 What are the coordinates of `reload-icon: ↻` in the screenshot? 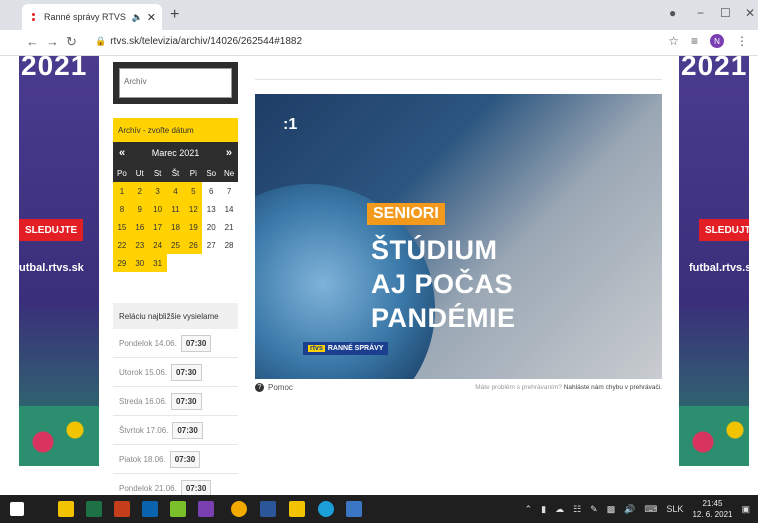 It's located at (71, 42).